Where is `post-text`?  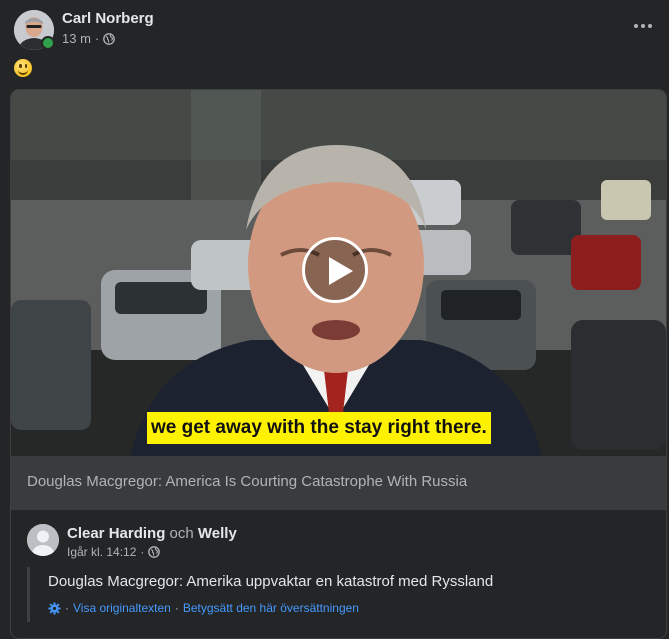 post-text is located at coordinates (23, 70).